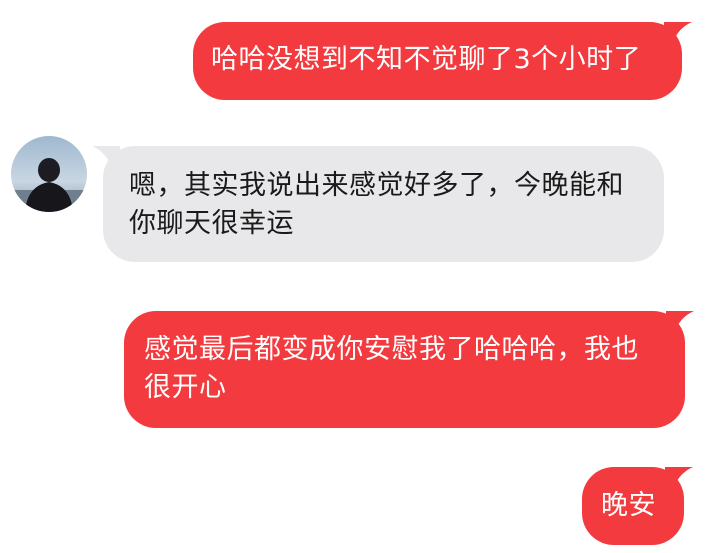  Describe the element at coordinates (391, 368) in the screenshot. I see `message-text: 感觉最后都变成你安慰我了哈哈哈，我也很开心` at that location.